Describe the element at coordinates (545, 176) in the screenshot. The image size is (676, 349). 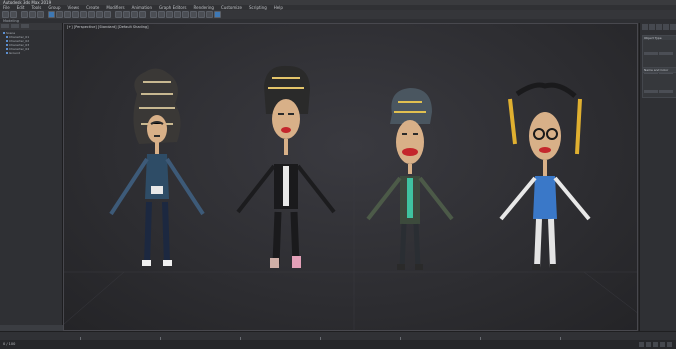
I see `character-4-model` at that location.